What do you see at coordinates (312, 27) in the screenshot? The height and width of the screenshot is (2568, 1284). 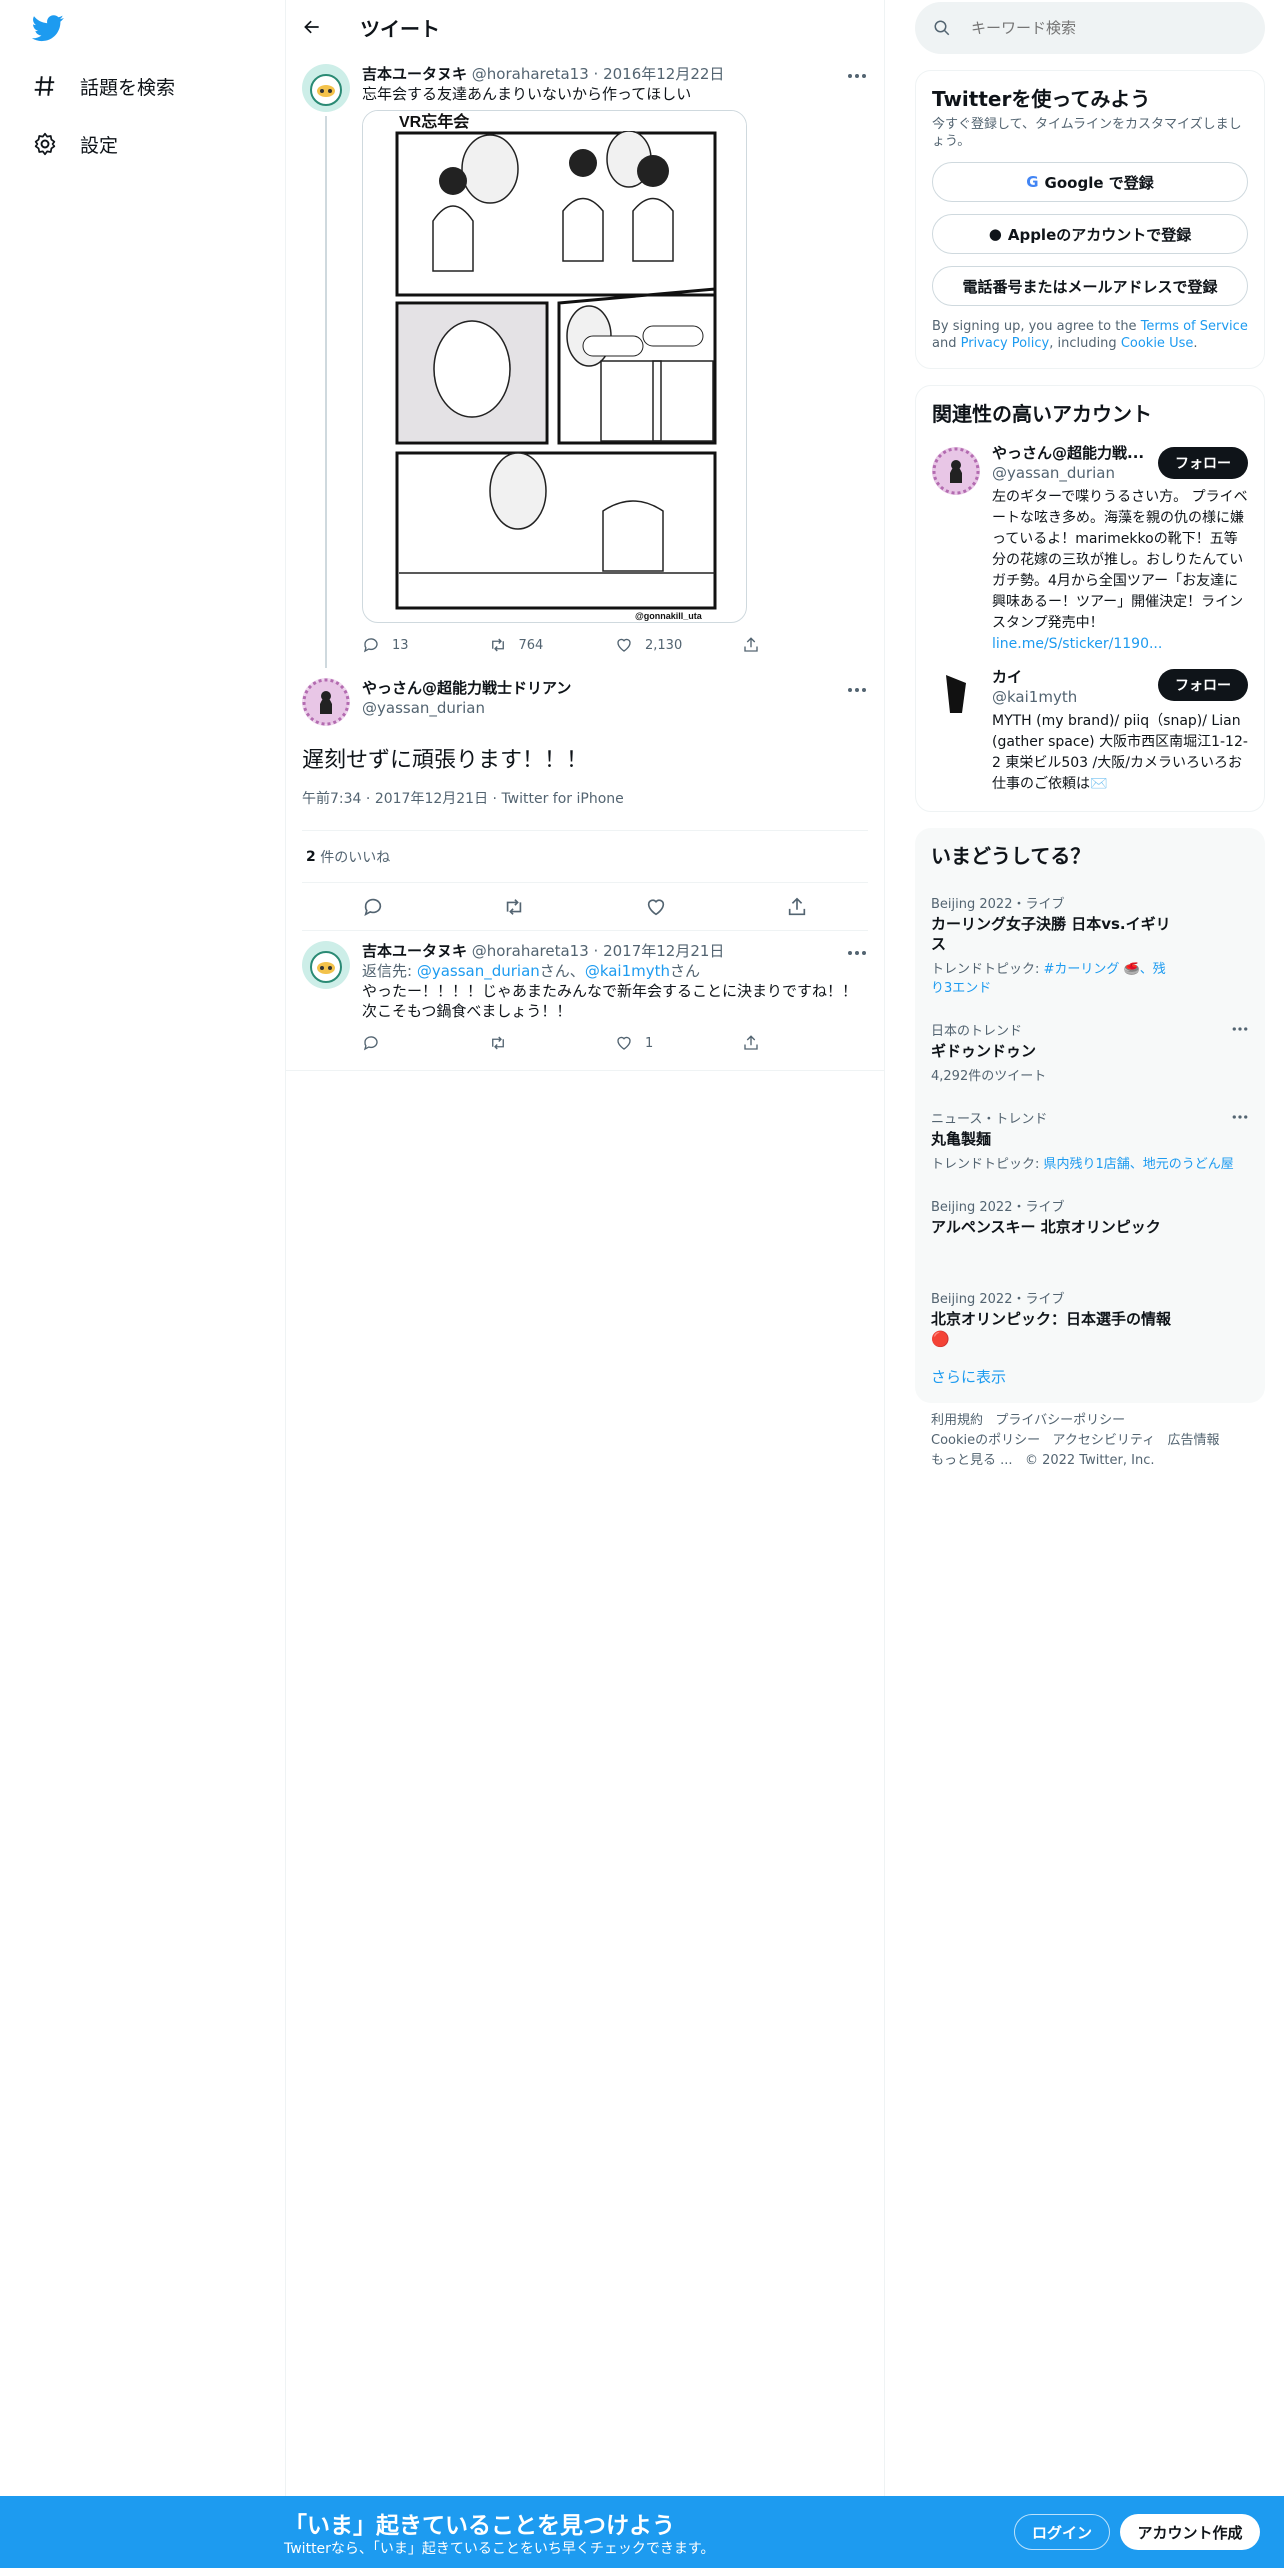 I see `back-arrow-icon` at bounding box center [312, 27].